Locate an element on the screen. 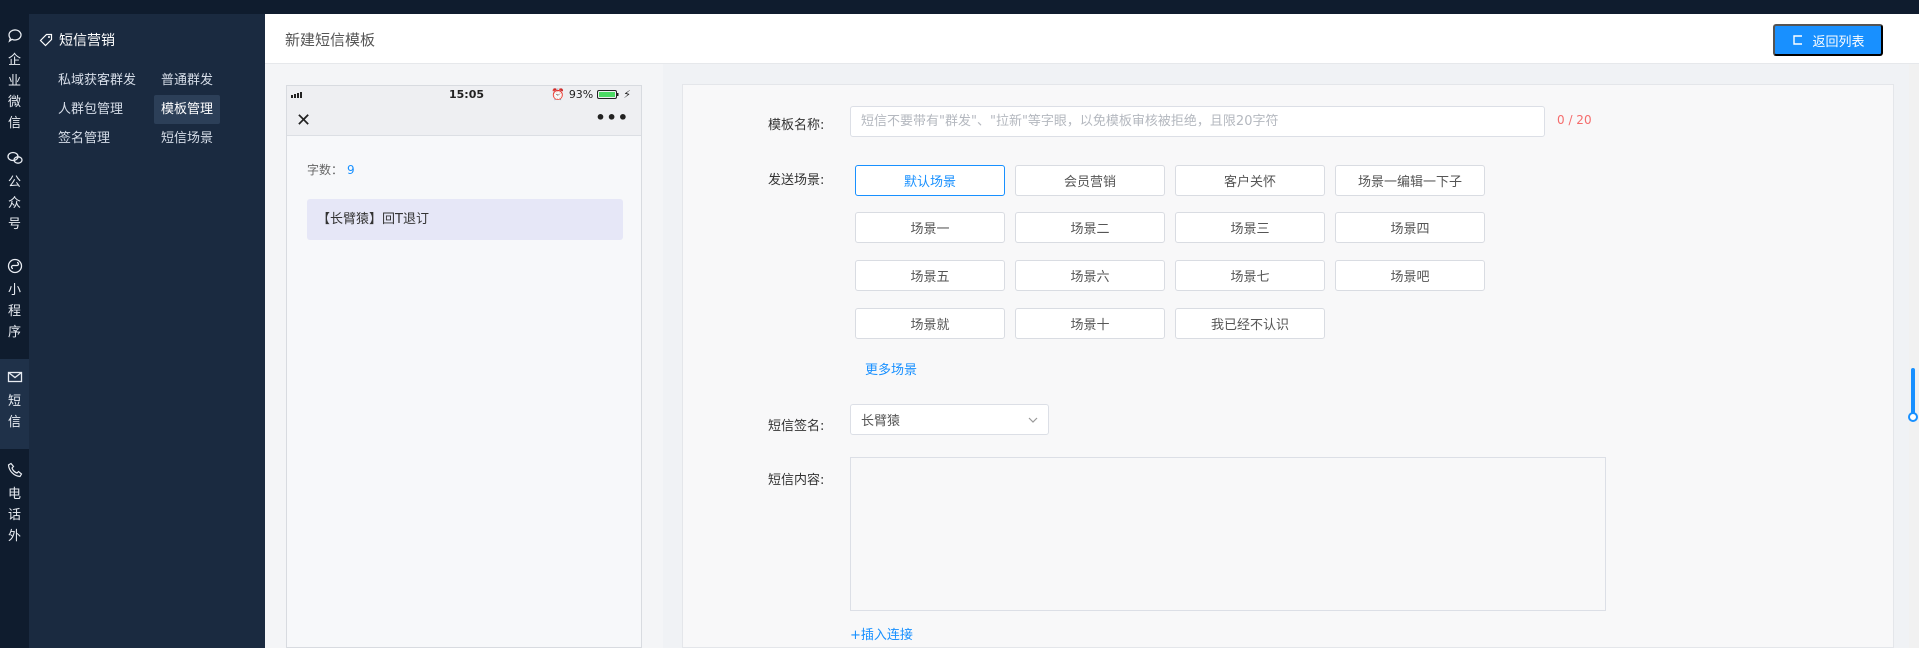 The image size is (1919, 648). phone-time: 15:05 is located at coordinates (467, 94).